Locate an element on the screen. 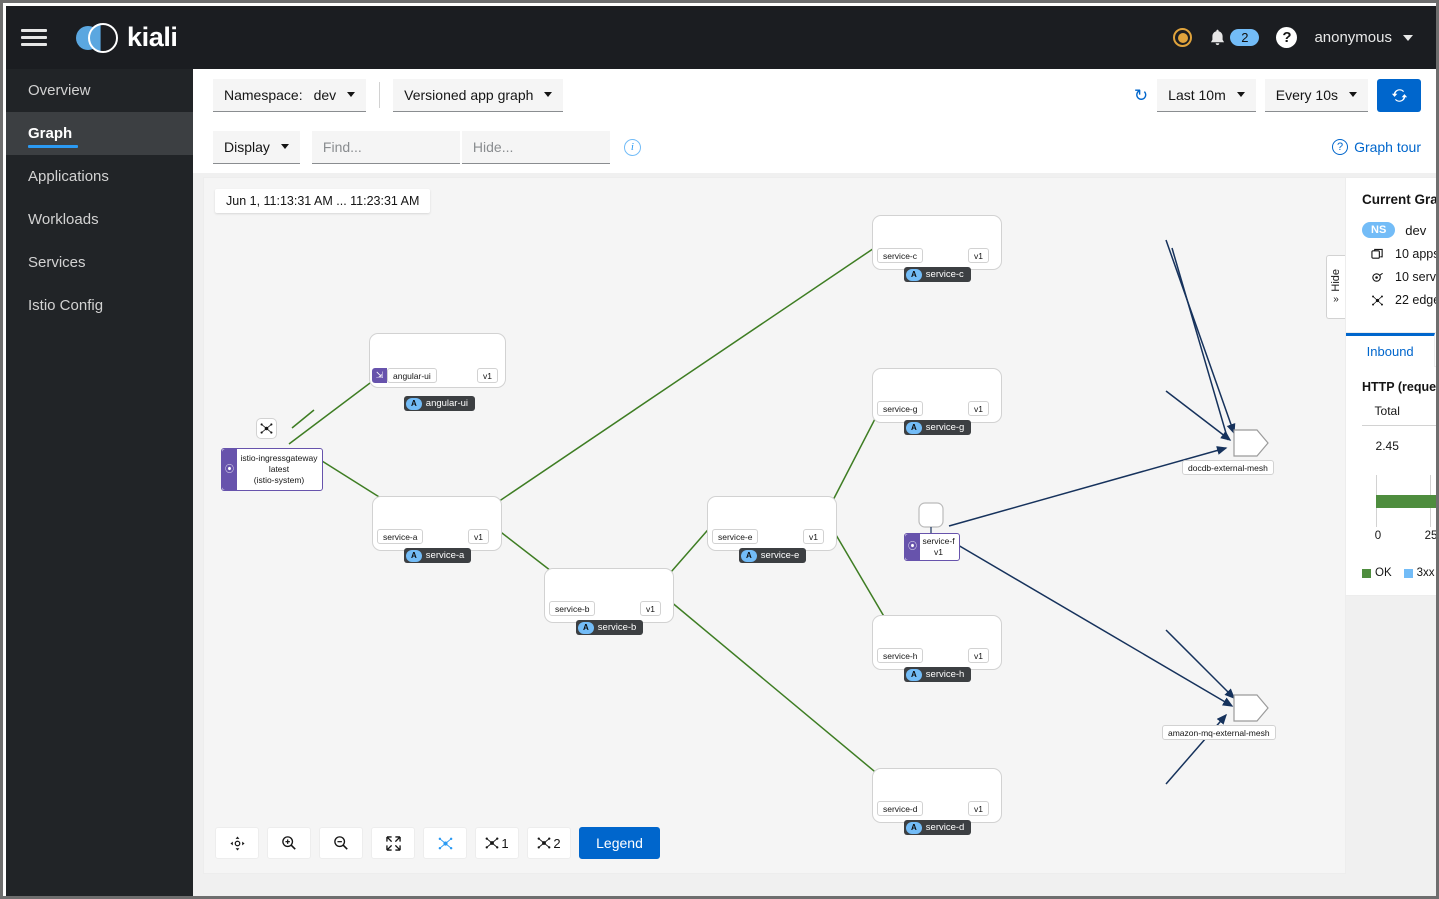  refresh-interval-value: Every 10s is located at coordinates (1306, 94).